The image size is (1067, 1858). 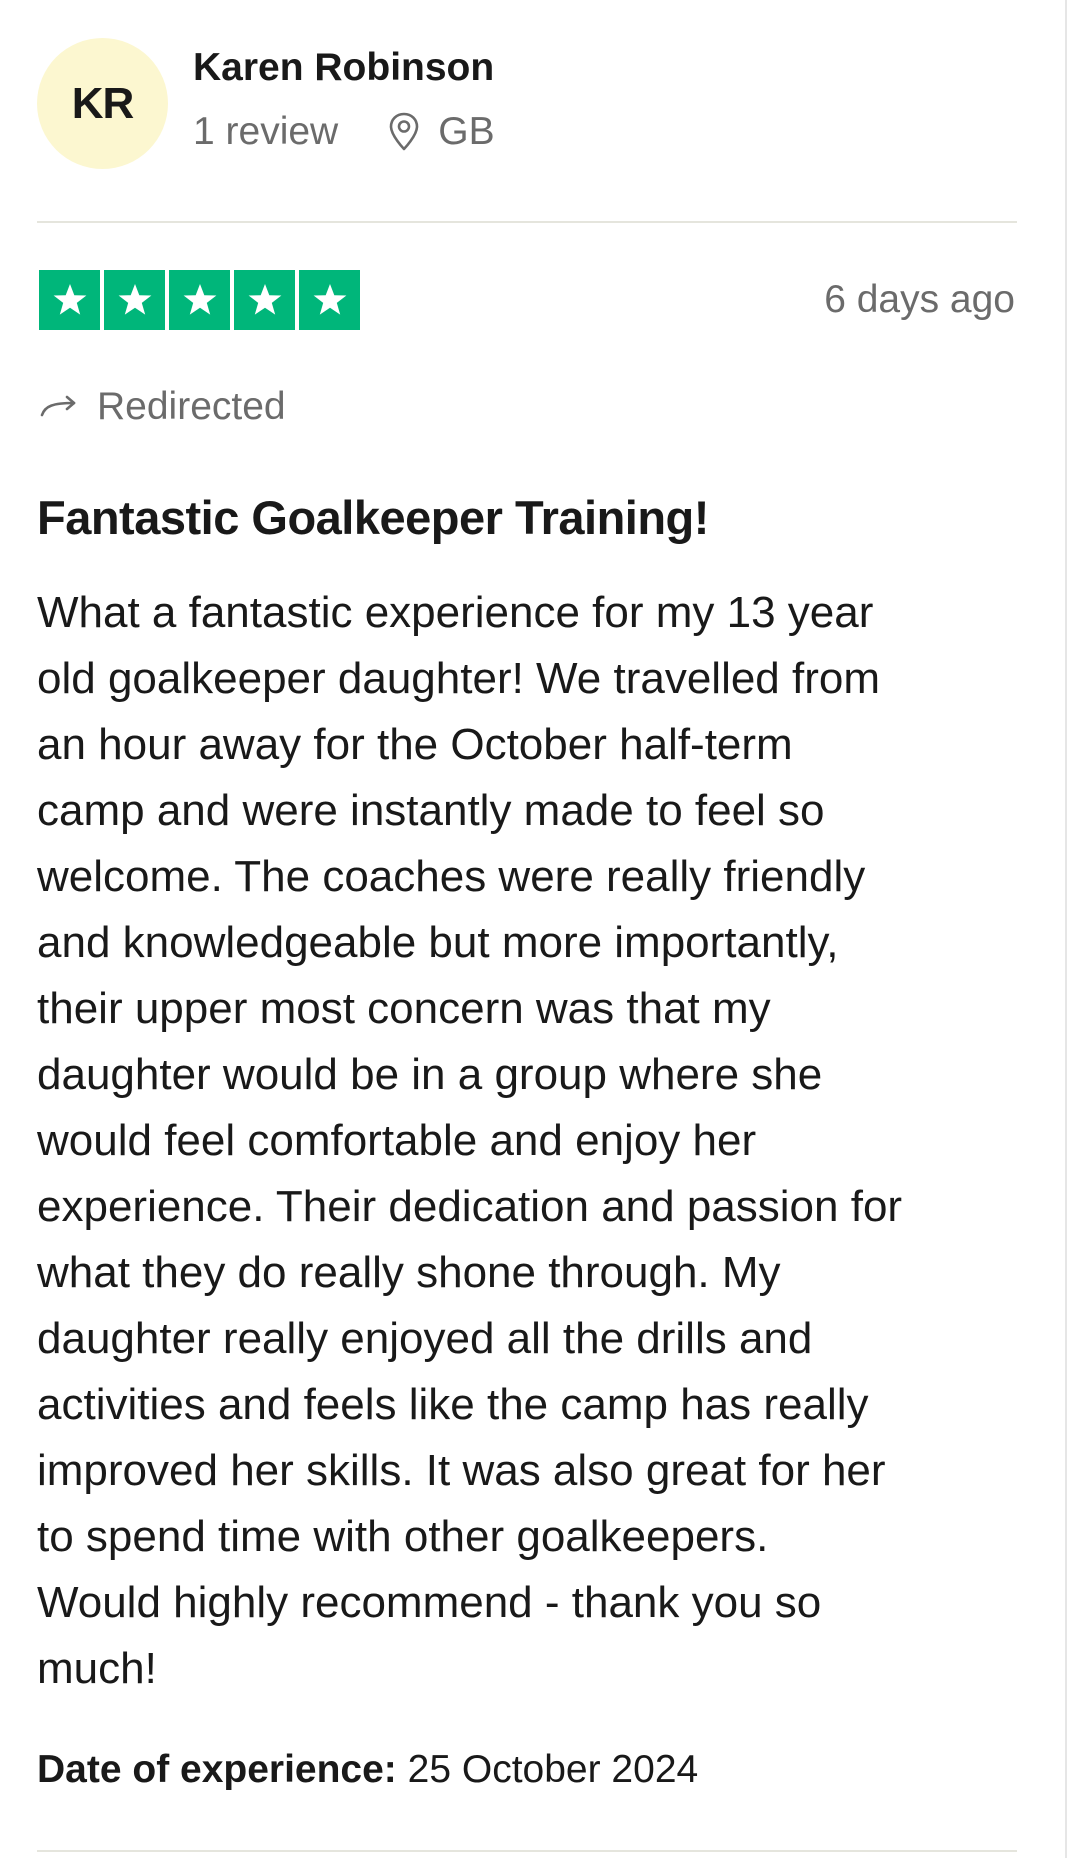 What do you see at coordinates (527, 104) in the screenshot?
I see `reviewer-header: KR Karen Robinson 1 review GB` at bounding box center [527, 104].